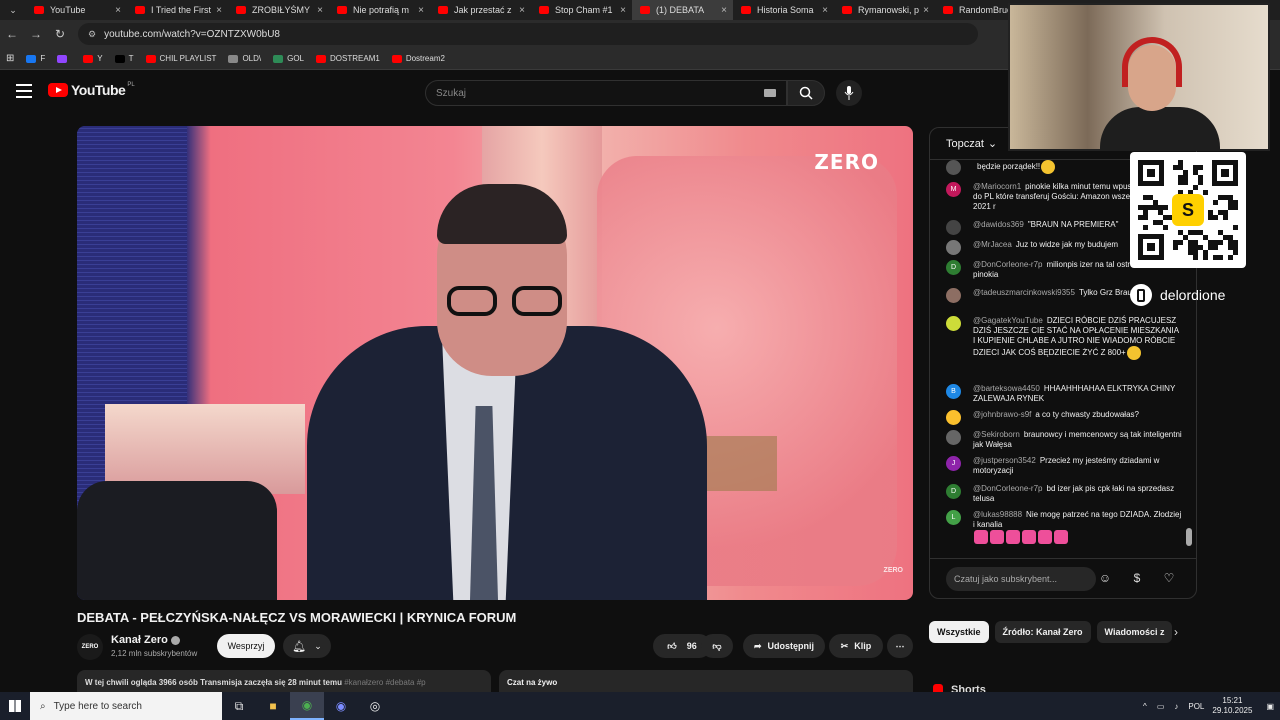 The image size is (1280, 720). Describe the element at coordinates (64, 58) in the screenshot. I see `bookmark-item` at that location.